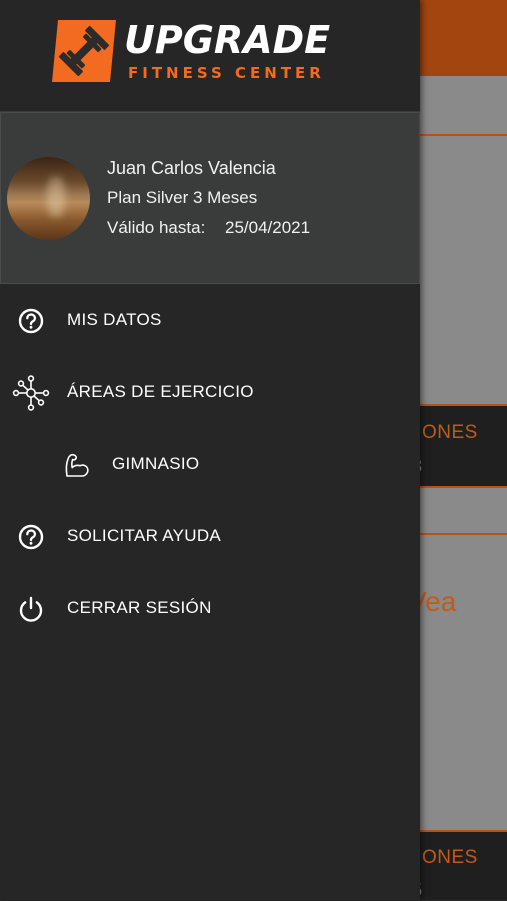 The height and width of the screenshot is (901, 507). I want to click on user-name: Juan Carlos Valencia, so click(191, 168).